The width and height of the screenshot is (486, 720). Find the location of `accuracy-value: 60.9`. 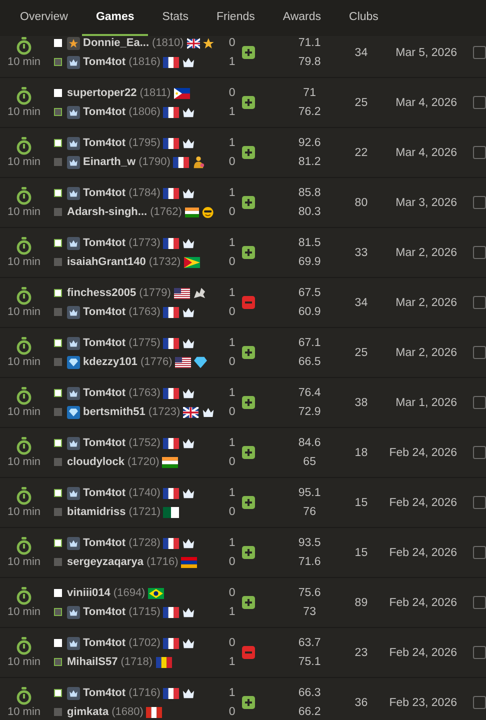

accuracy-value: 60.9 is located at coordinates (309, 312).